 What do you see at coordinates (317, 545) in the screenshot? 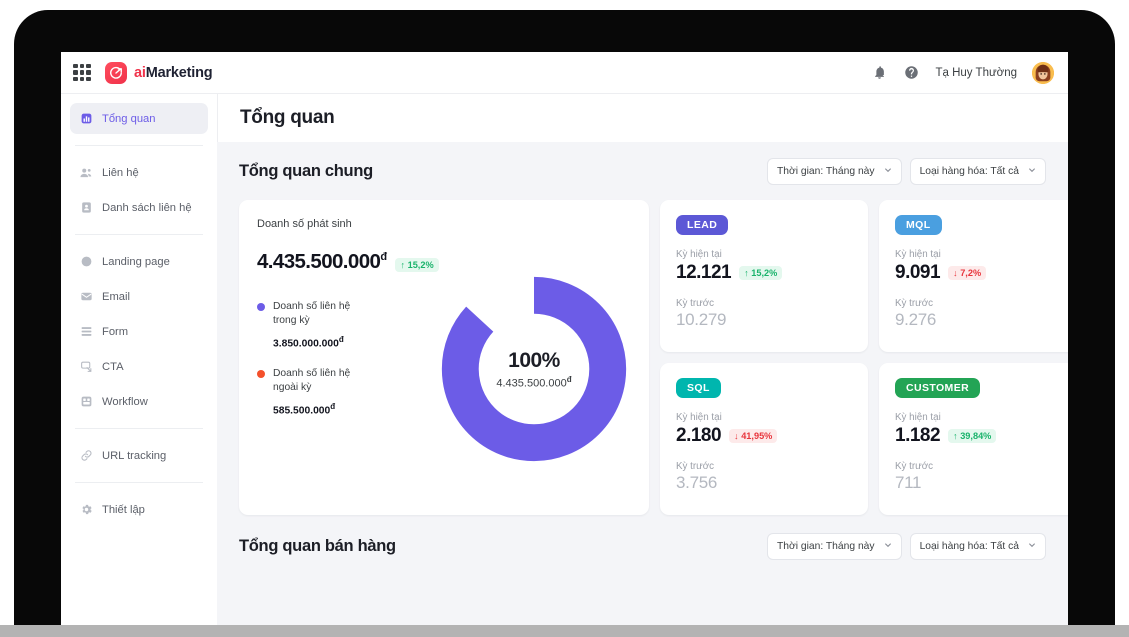
I see `section-title: Tổng quan bán hàng` at bounding box center [317, 545].